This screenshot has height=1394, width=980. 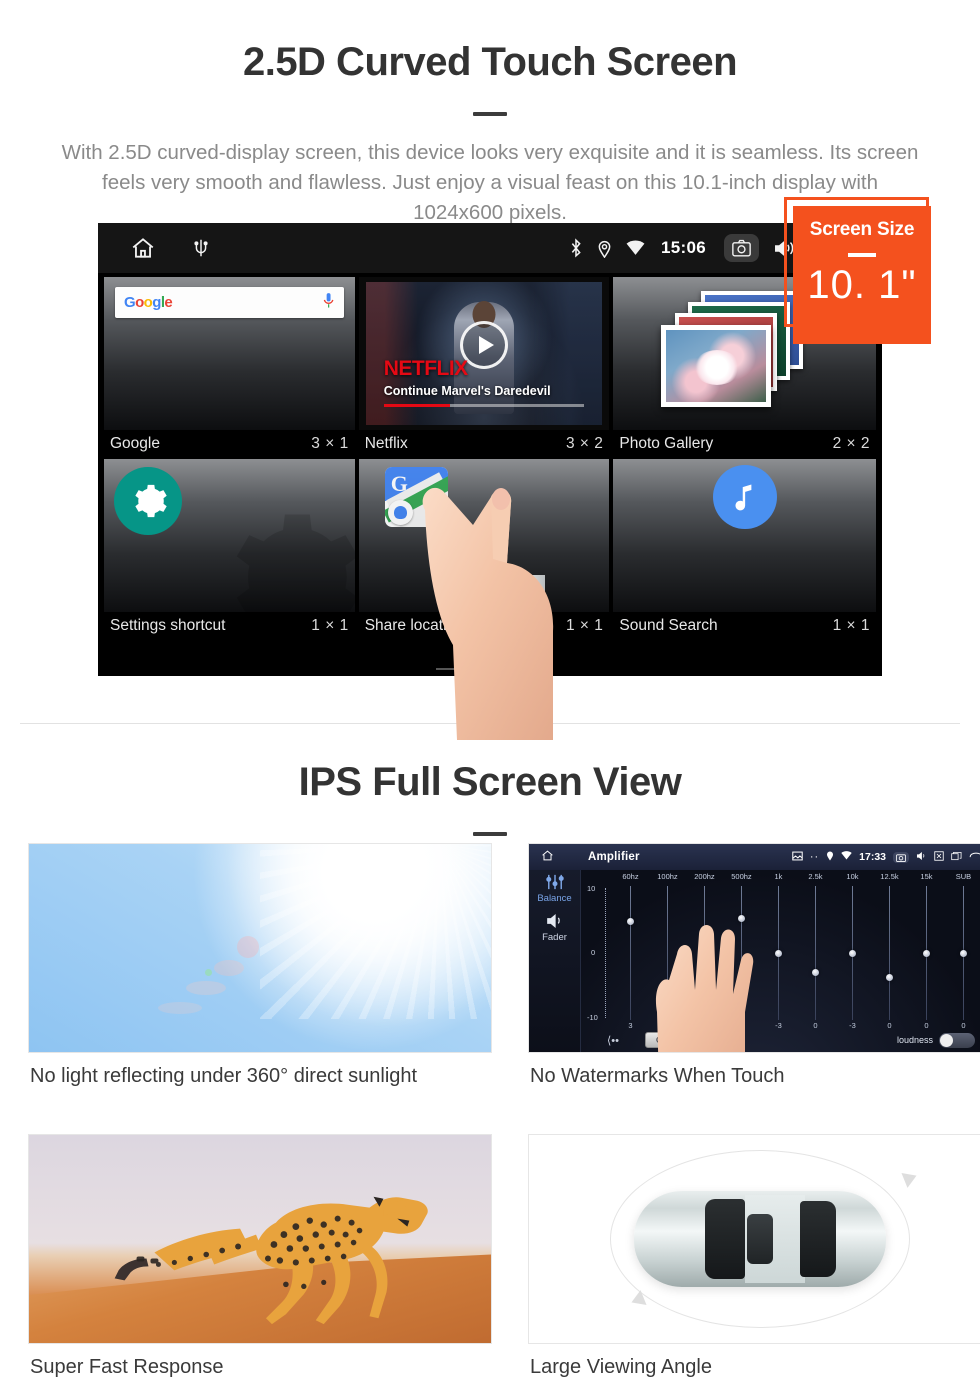 What do you see at coordinates (229, 443) in the screenshot?
I see `widget-label-row: Google 3 × 1` at bounding box center [229, 443].